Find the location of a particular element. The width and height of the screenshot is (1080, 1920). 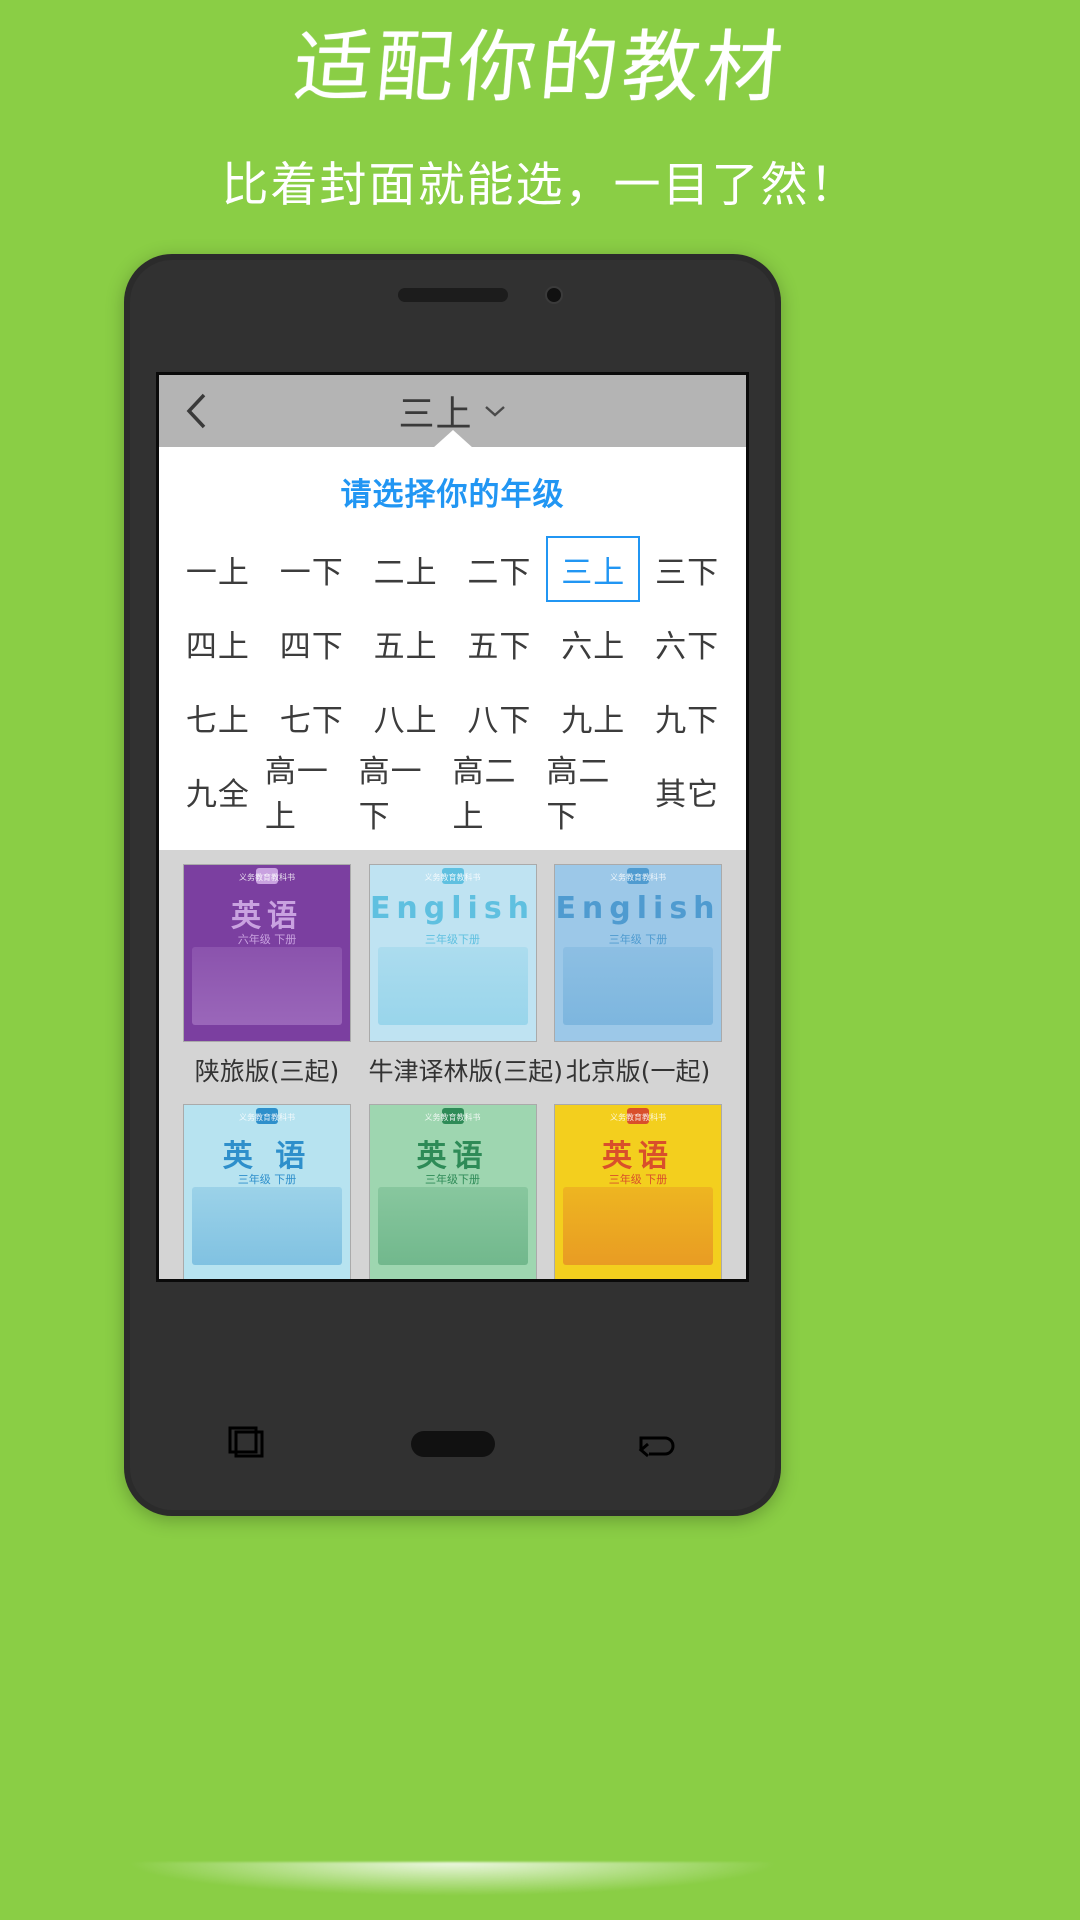

grade-option-高一下: 高一下 is located at coordinates (406, 794).